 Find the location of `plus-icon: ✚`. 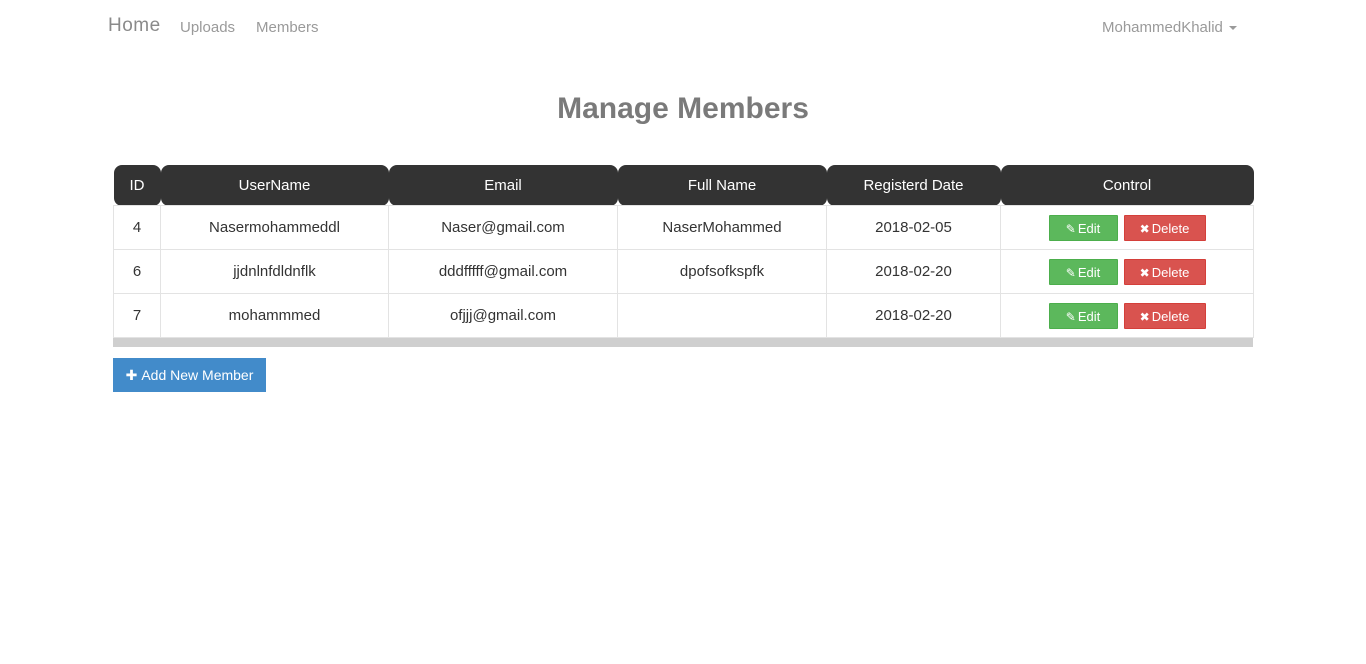

plus-icon: ✚ is located at coordinates (131, 375).